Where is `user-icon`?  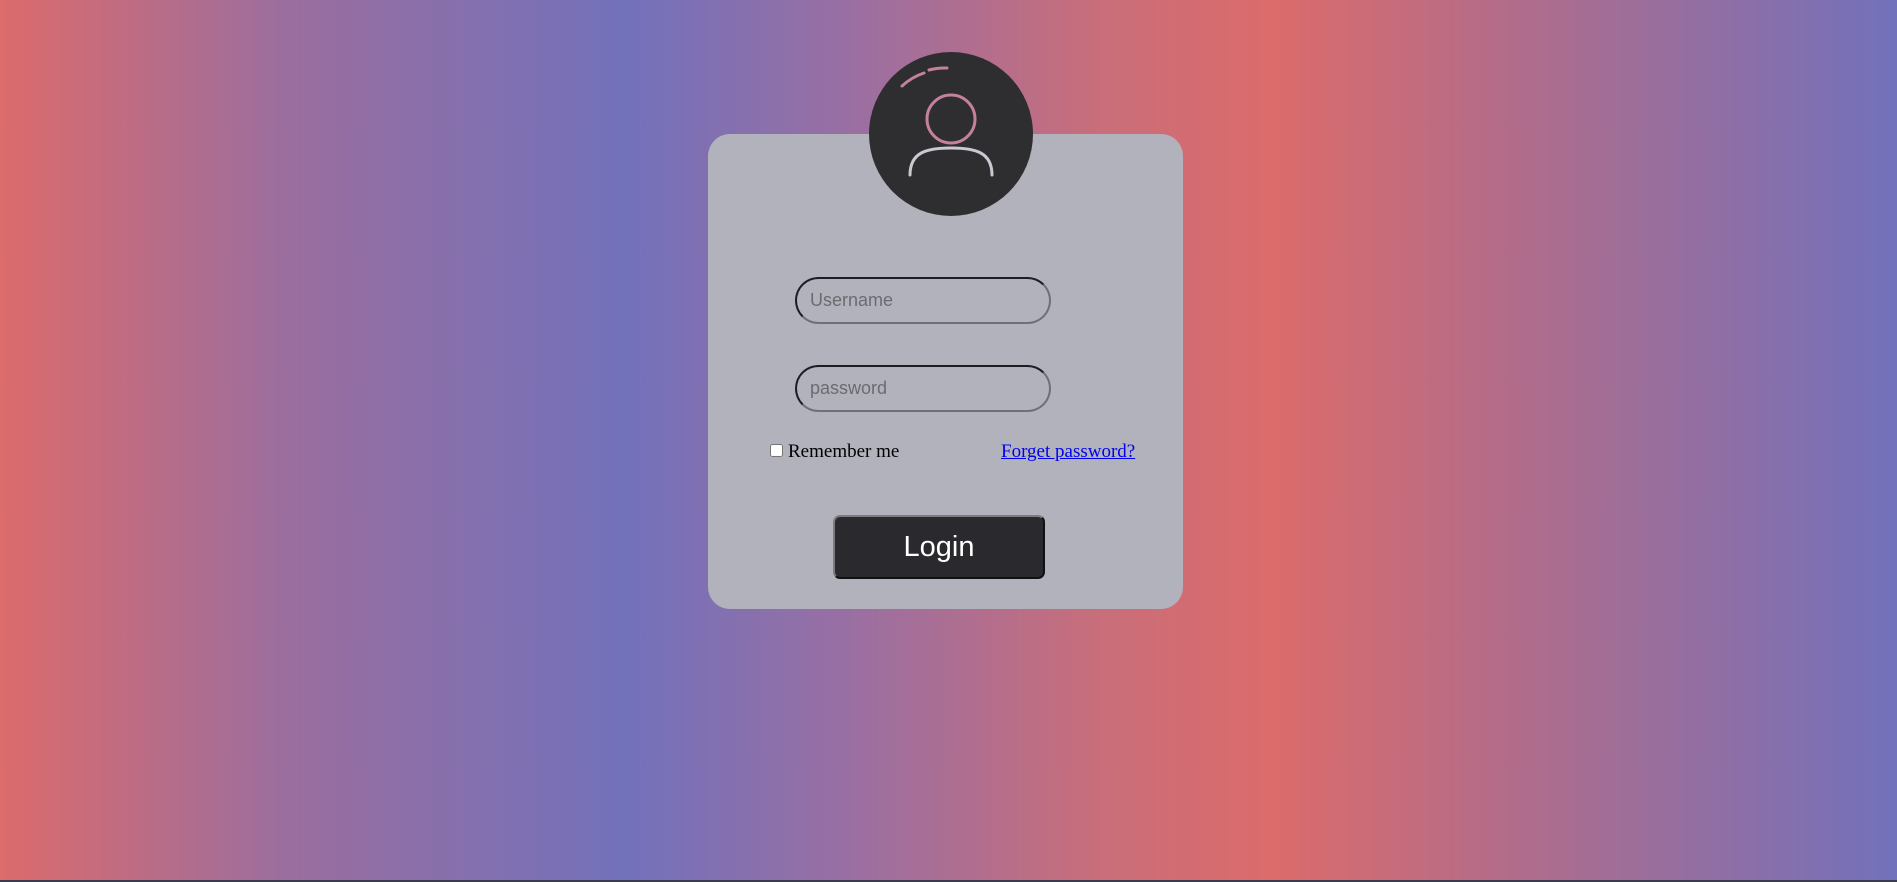
user-icon is located at coordinates (947, 121).